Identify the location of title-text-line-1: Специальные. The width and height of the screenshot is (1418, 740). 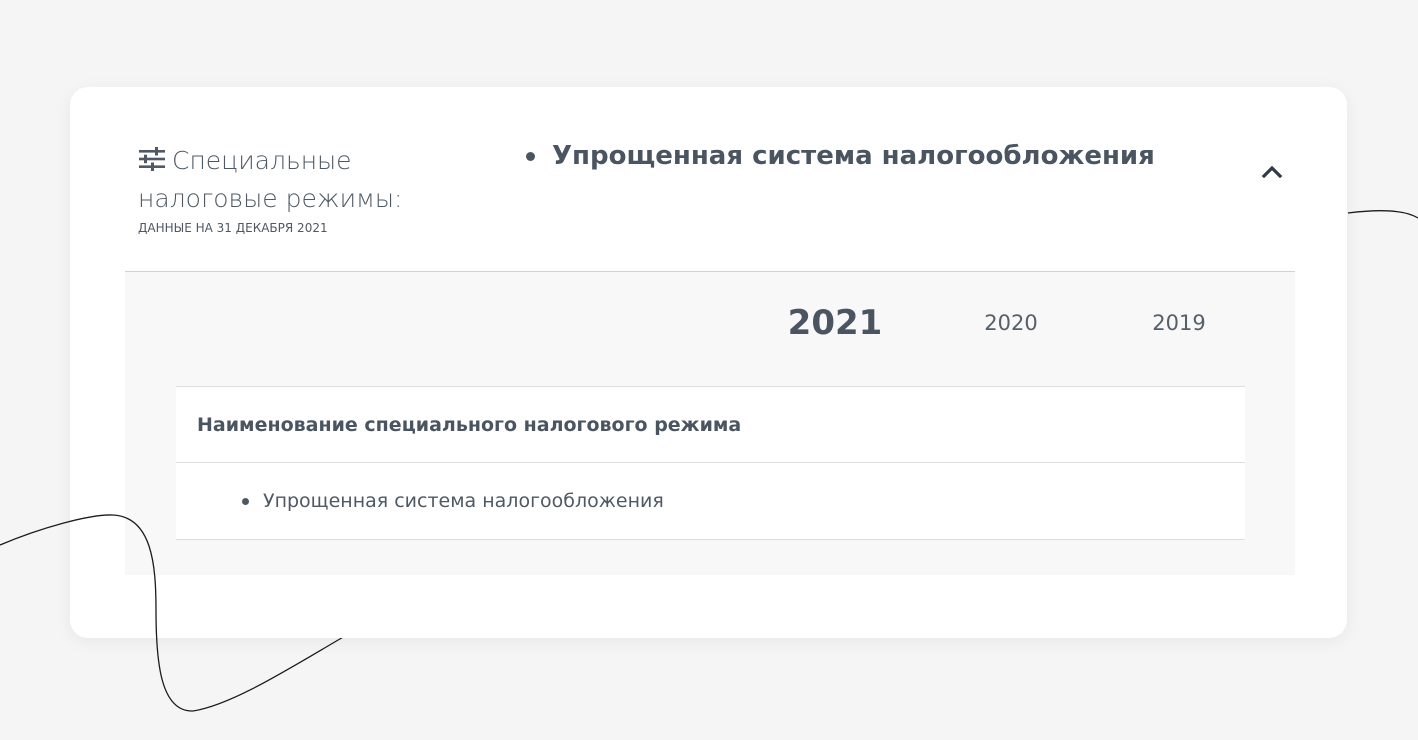
(262, 160).